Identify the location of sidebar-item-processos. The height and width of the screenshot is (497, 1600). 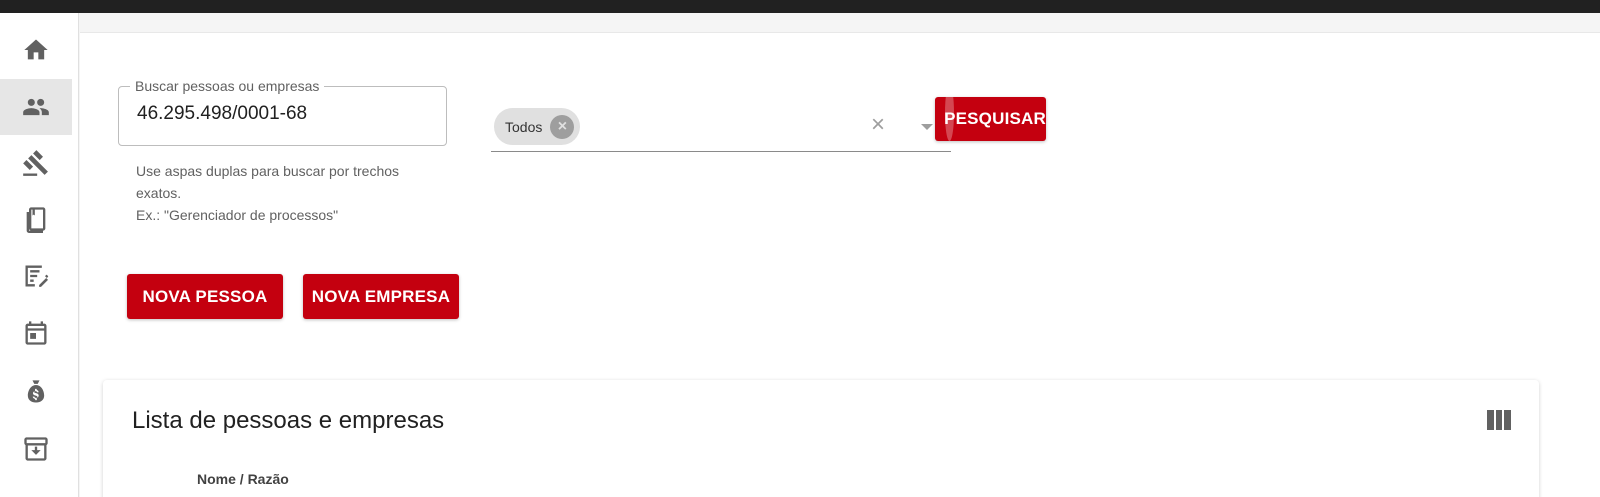
(36, 163).